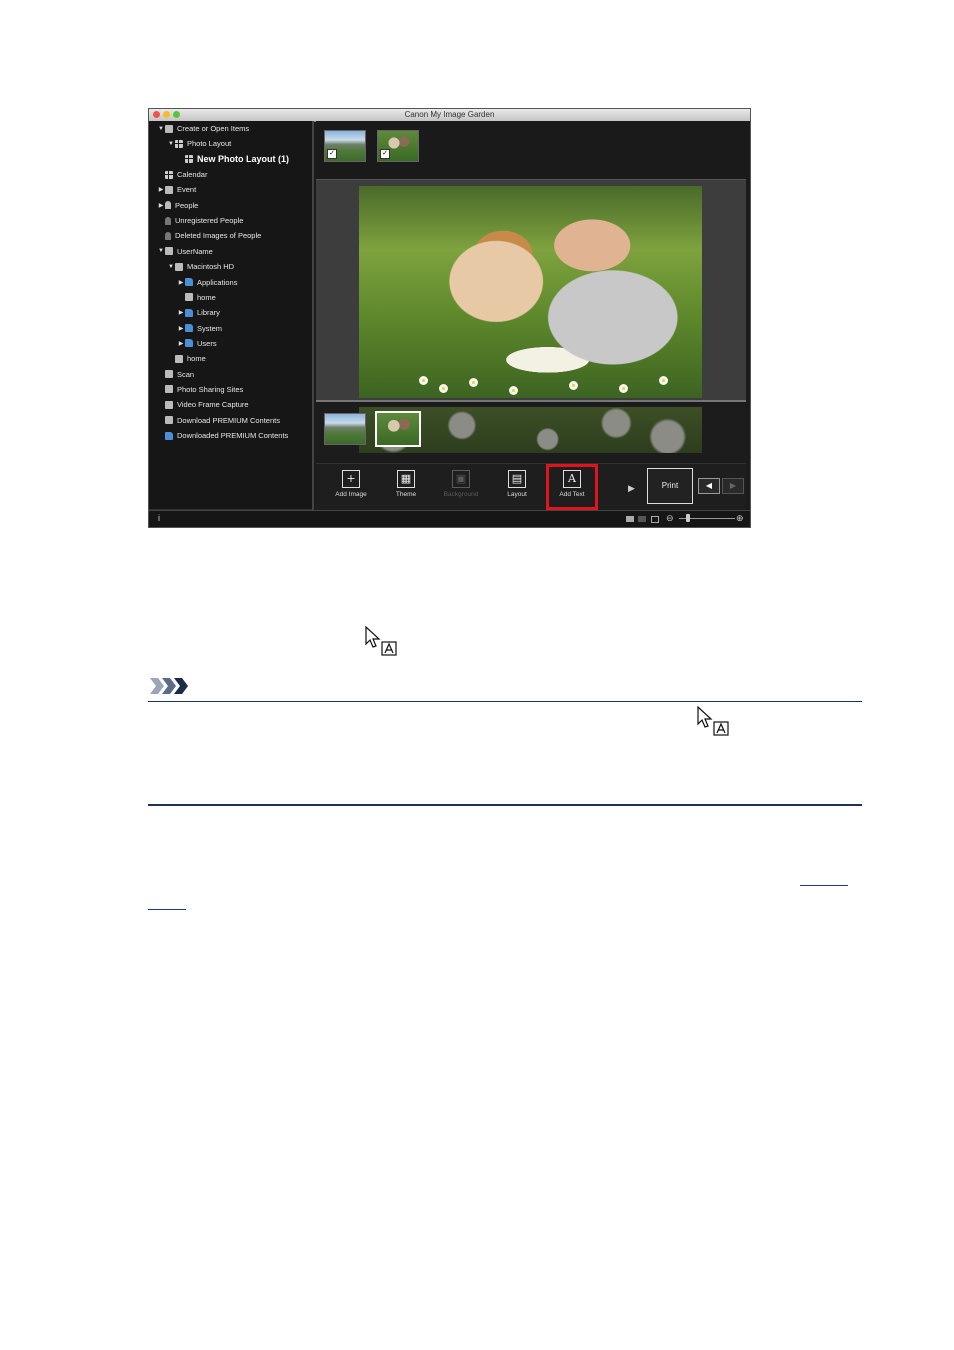 This screenshot has height=1350, width=954. I want to click on background-button: ▣ Background, so click(461, 488).